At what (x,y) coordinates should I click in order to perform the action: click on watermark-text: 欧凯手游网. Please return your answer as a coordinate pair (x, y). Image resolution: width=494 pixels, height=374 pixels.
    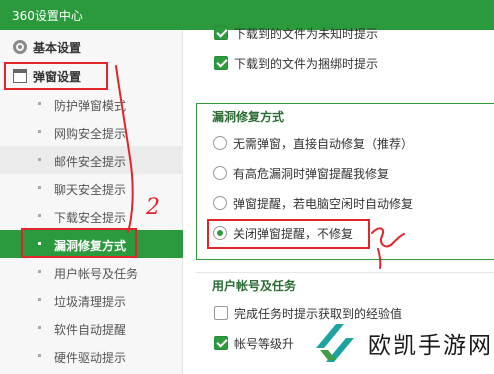
    Looking at the image, I should click on (430, 346).